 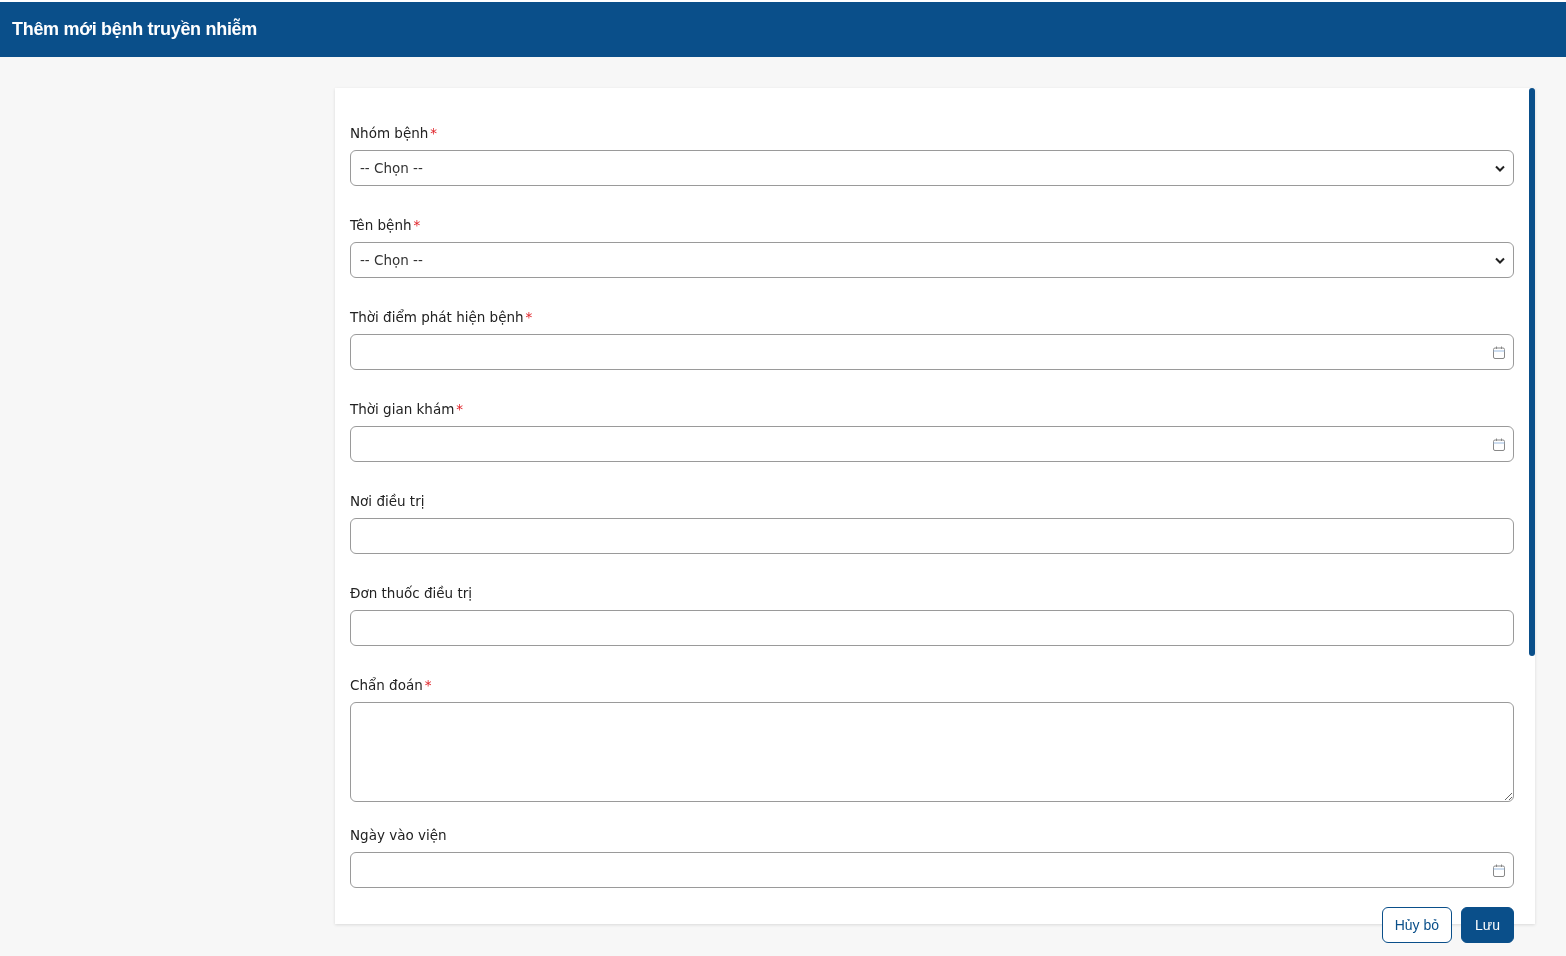 I want to click on field-label: Thời gian khám, so click(x=402, y=409).